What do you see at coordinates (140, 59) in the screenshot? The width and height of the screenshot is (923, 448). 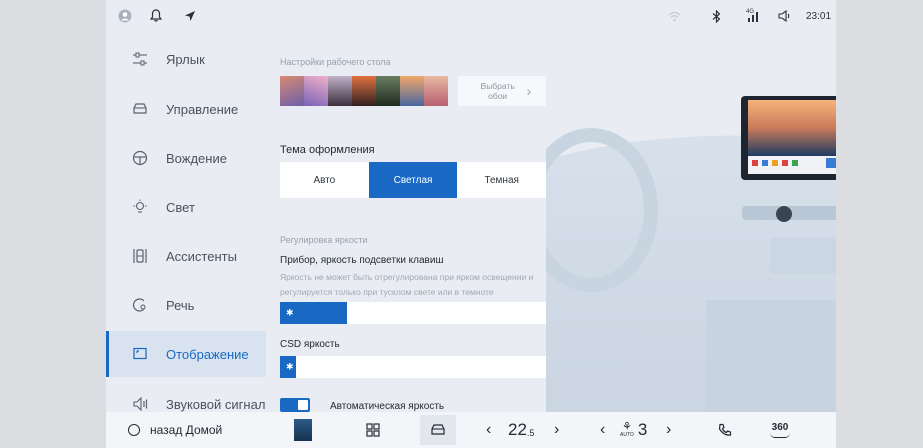 I see `shortcut-sliders-icon` at bounding box center [140, 59].